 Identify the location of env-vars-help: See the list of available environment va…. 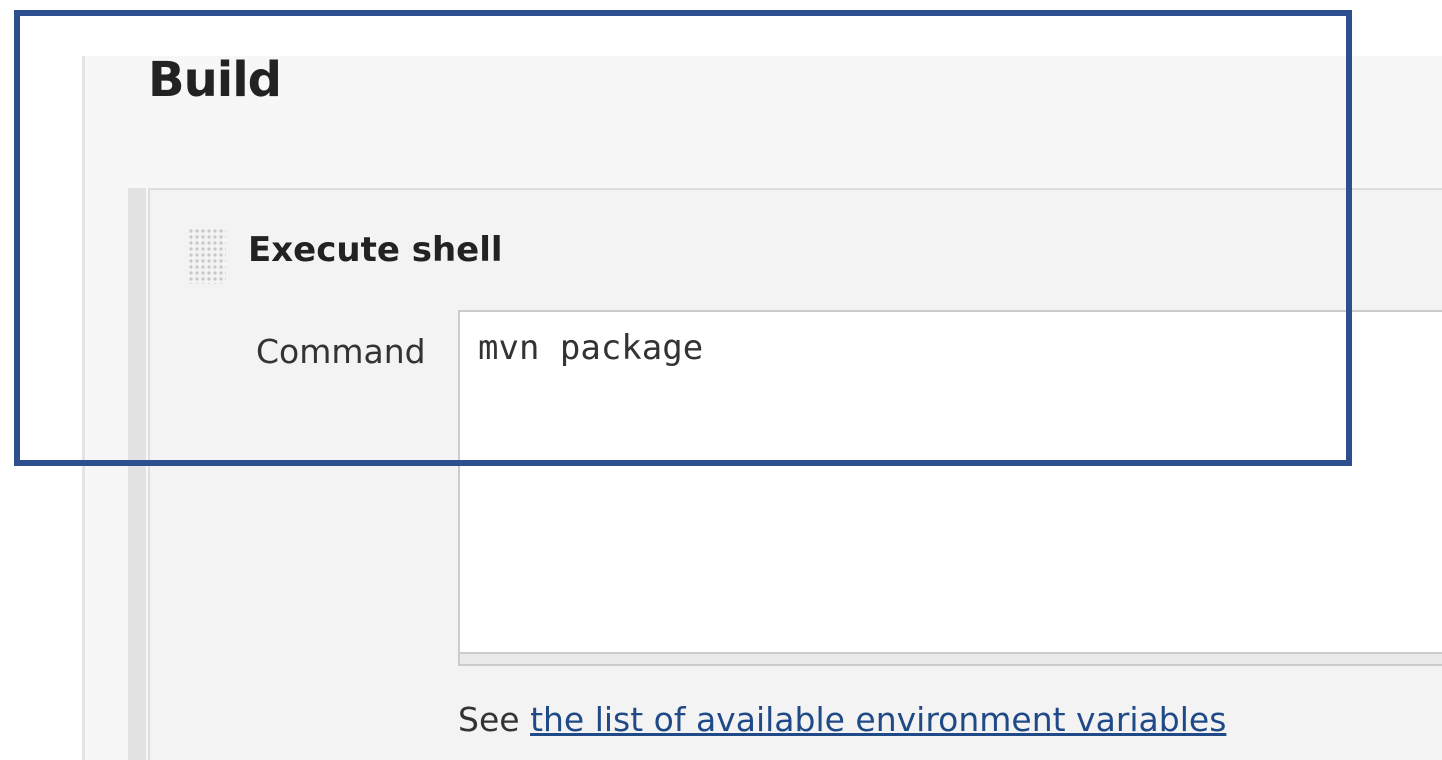
(842, 719).